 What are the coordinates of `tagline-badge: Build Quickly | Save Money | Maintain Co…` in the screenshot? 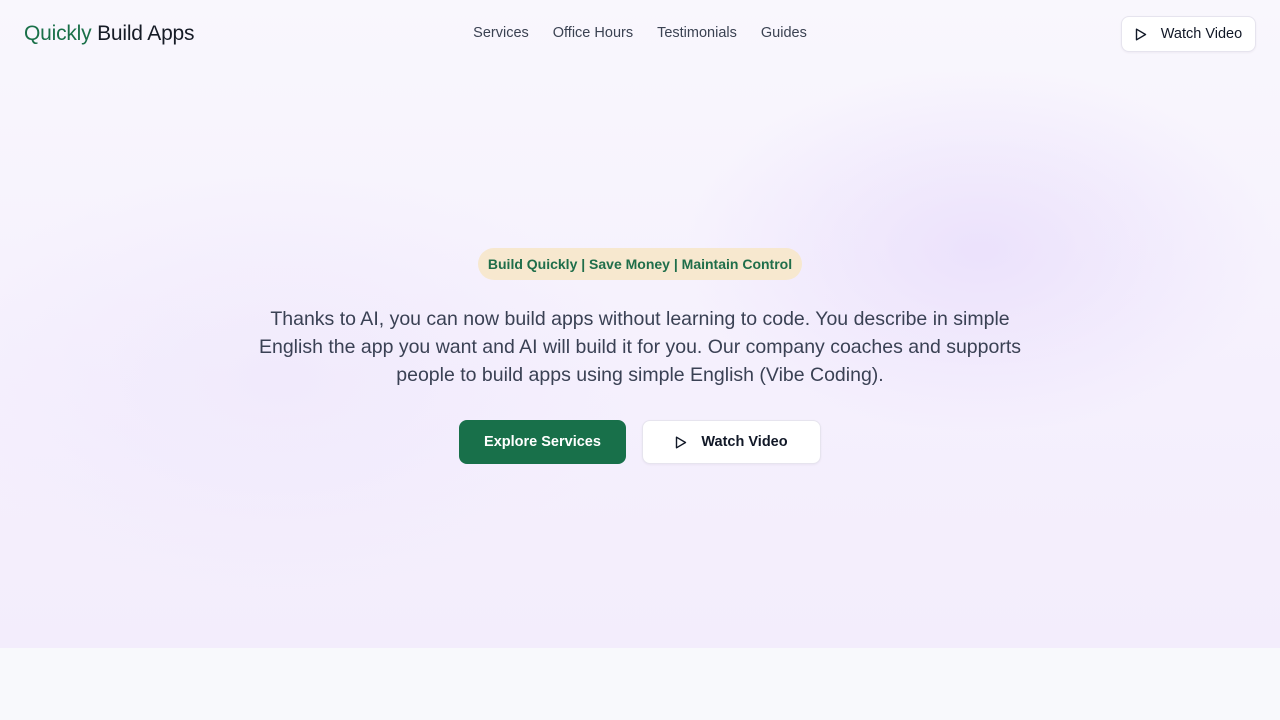 It's located at (640, 264).